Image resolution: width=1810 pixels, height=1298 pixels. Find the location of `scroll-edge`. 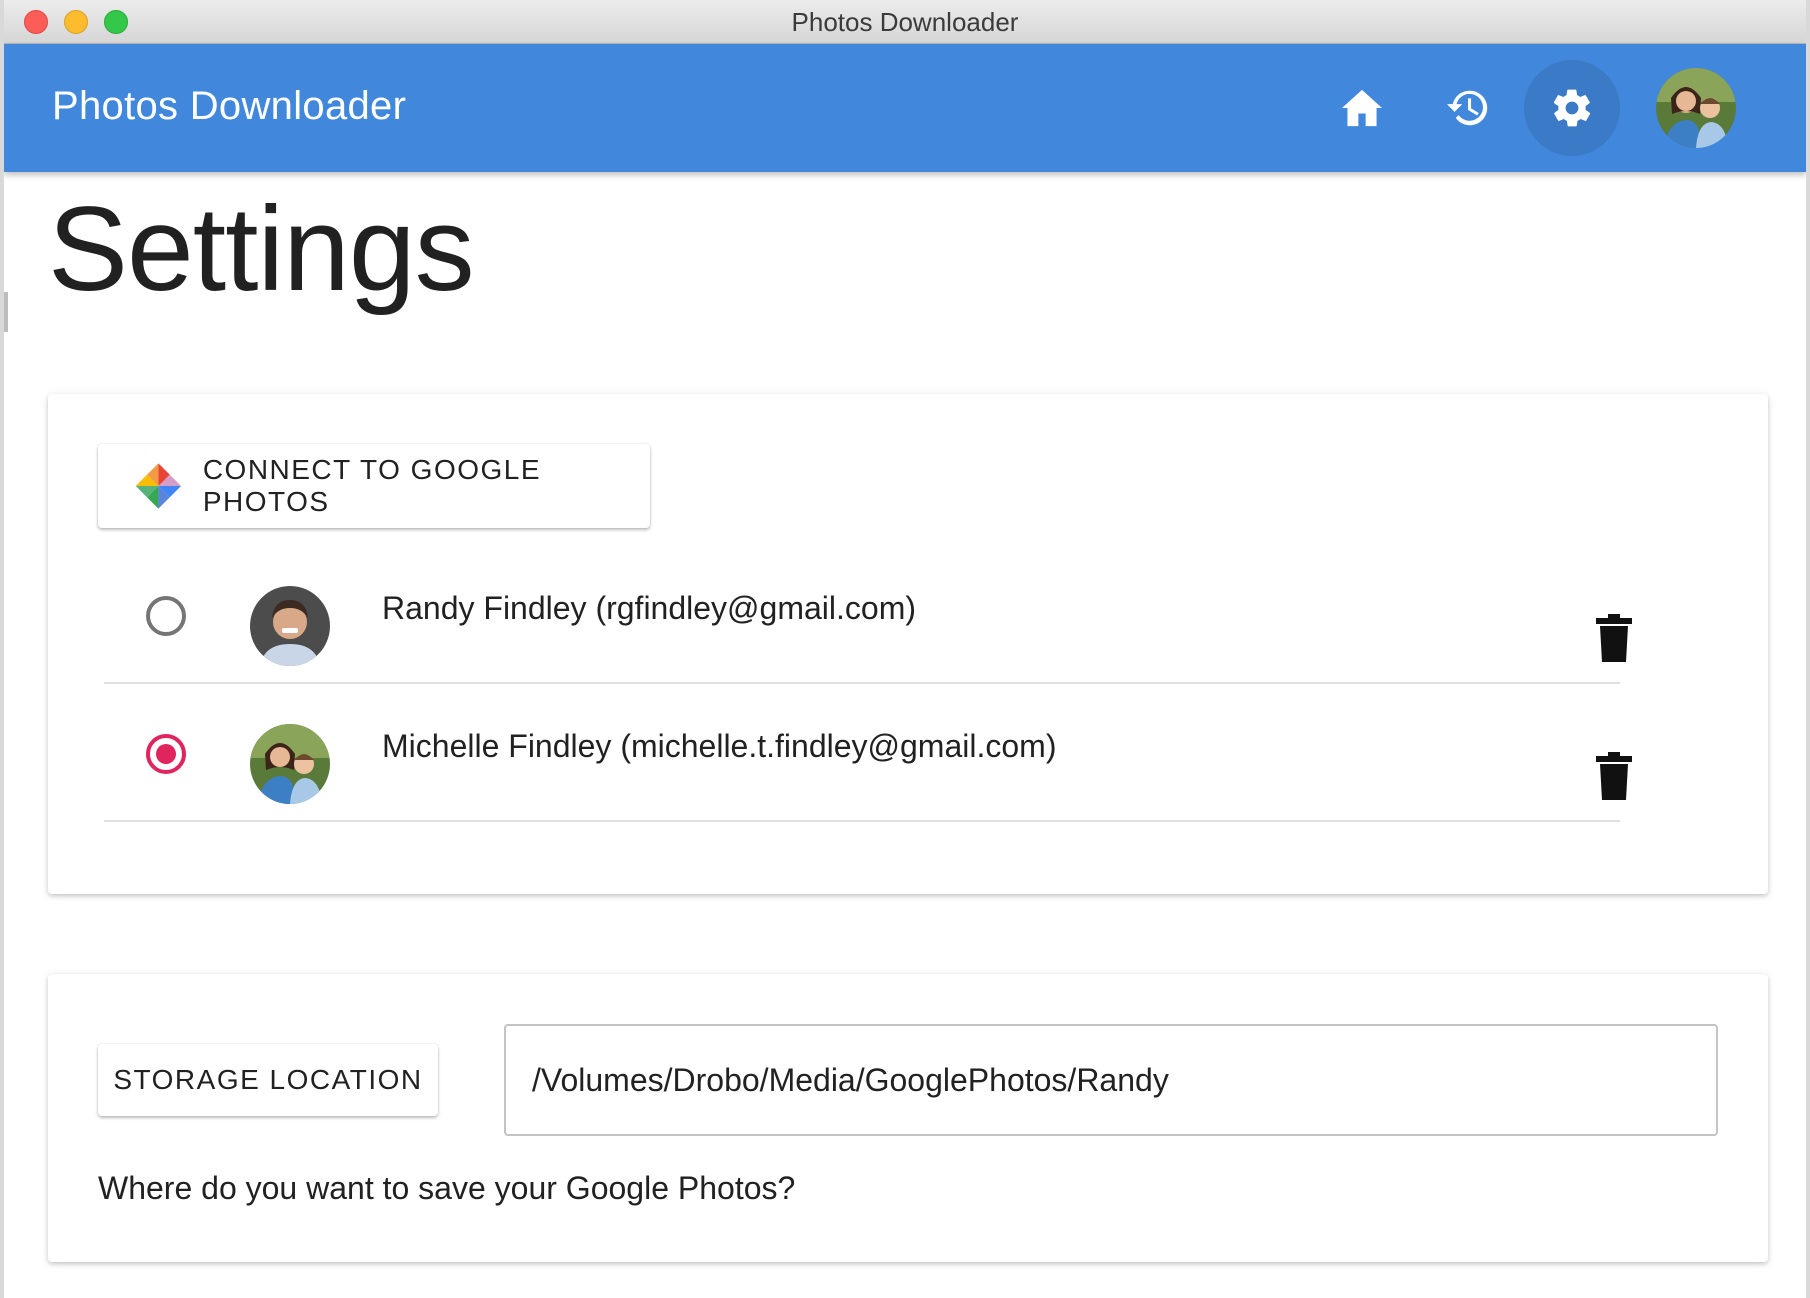

scroll-edge is located at coordinates (6, 312).